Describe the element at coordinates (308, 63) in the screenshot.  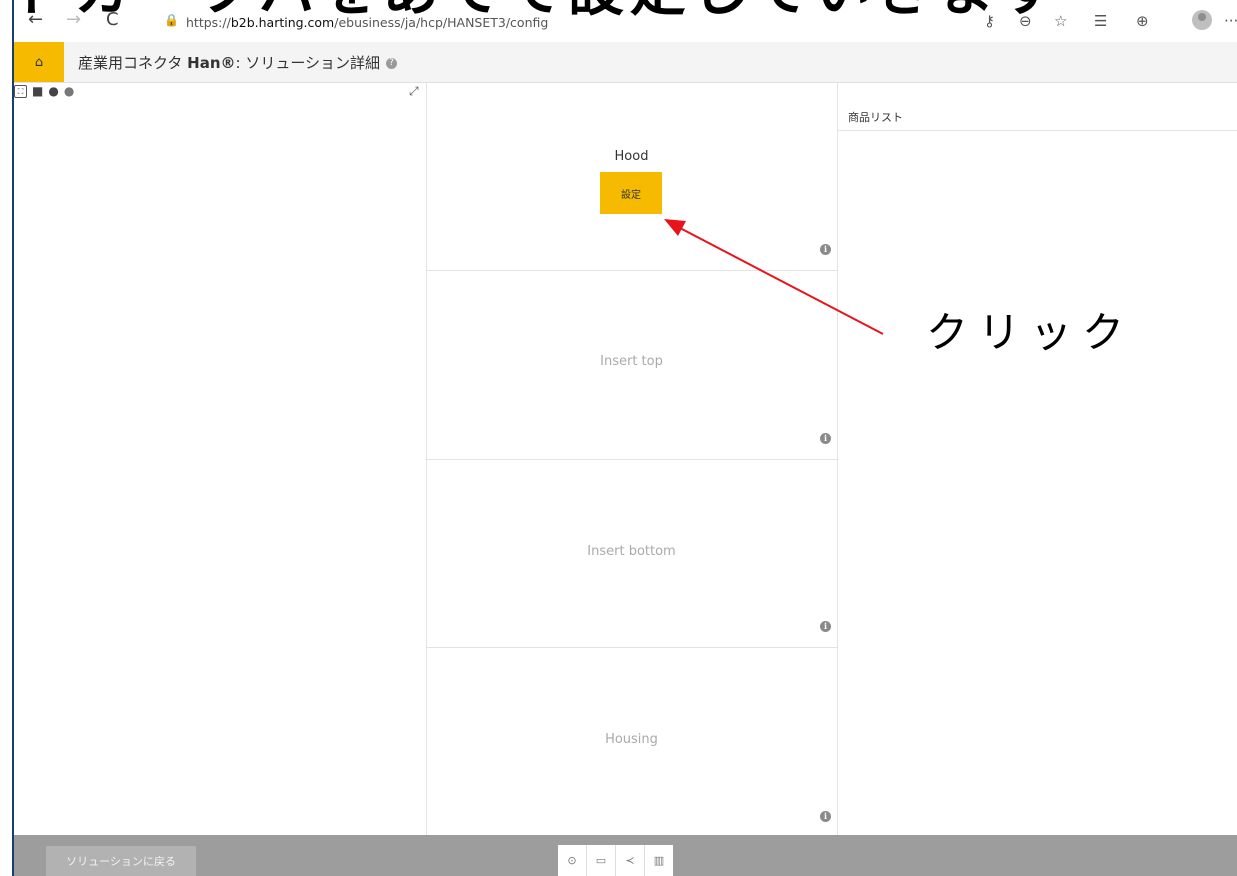
I see `title-suffix: : ソリューション詳細` at that location.